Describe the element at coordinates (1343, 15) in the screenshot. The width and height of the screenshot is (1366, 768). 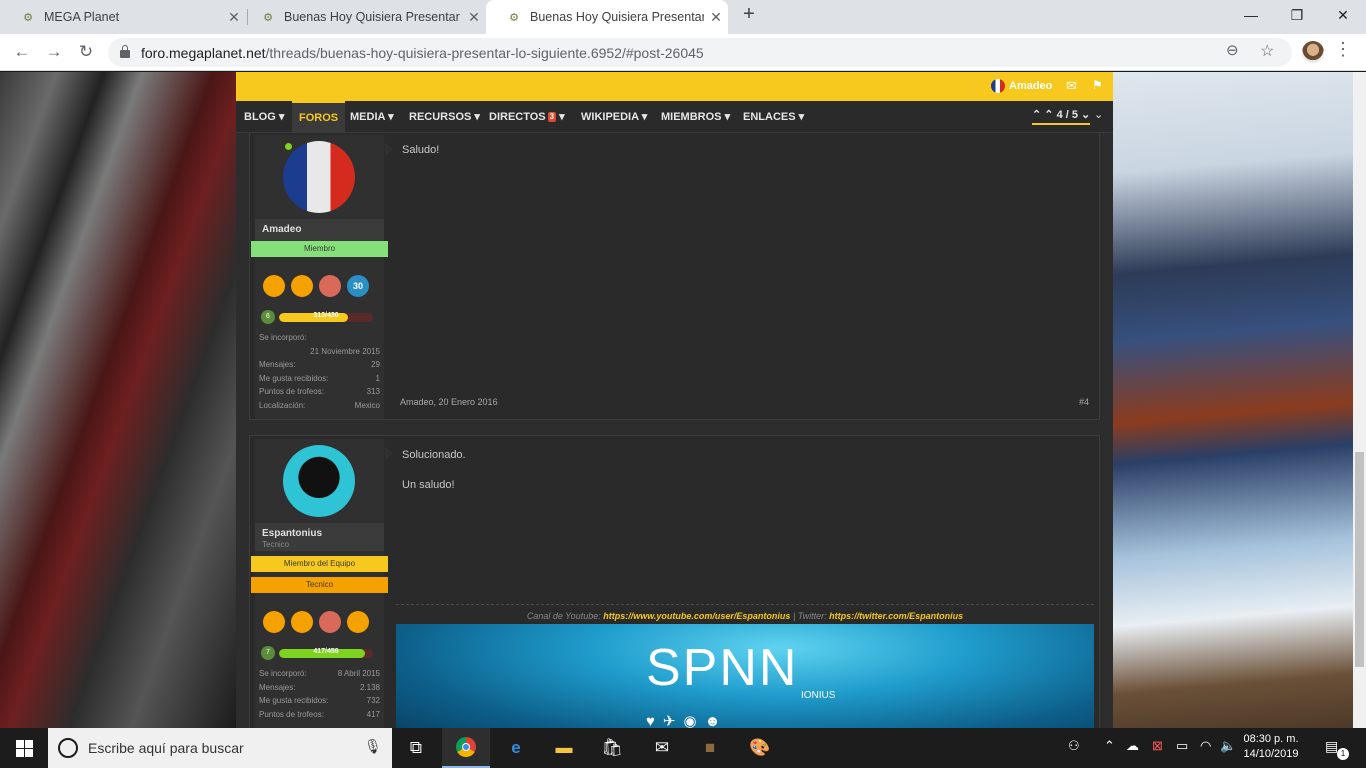
I see `close-window-button: ✕` at that location.